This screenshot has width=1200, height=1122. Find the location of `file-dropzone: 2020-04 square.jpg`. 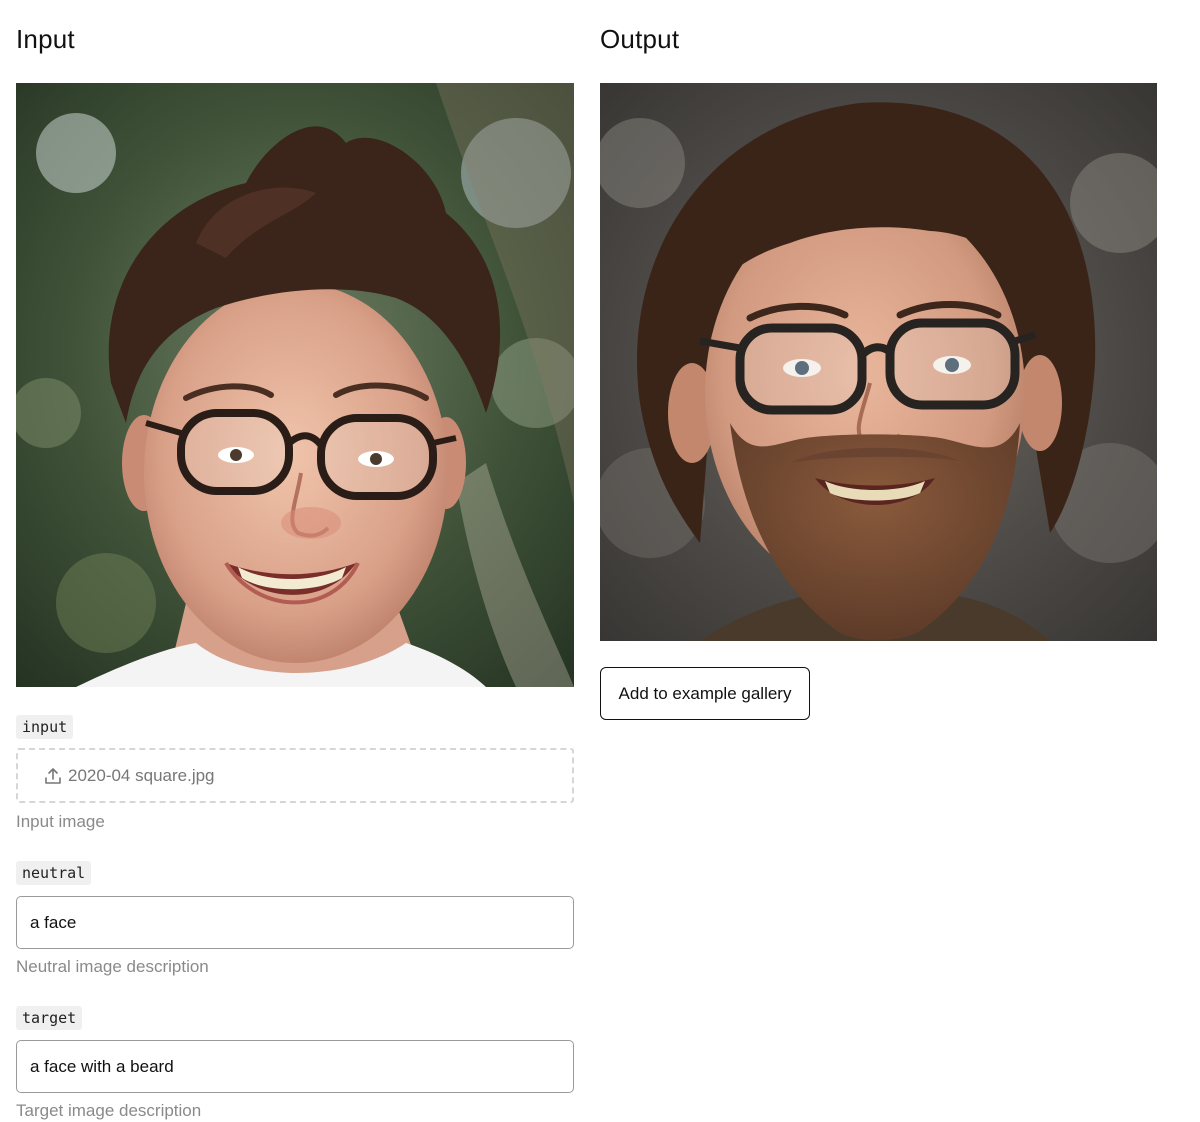

file-dropzone: 2020-04 square.jpg is located at coordinates (295, 775).